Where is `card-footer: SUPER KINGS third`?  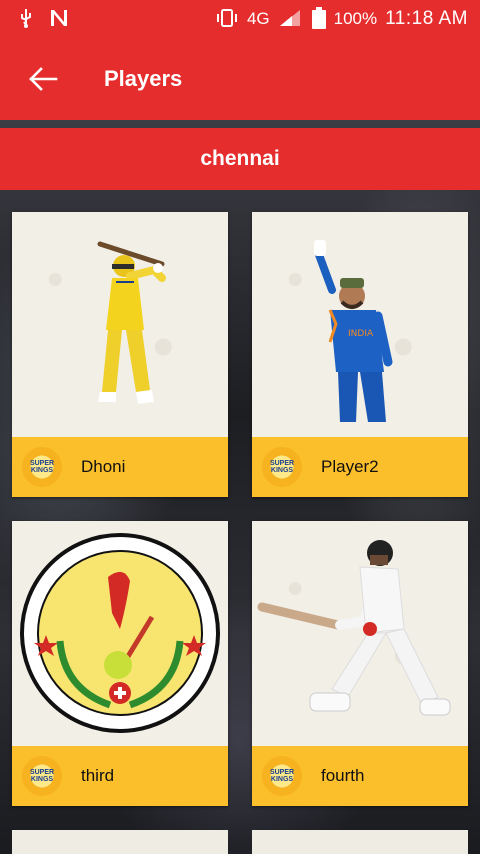
card-footer: SUPER KINGS third is located at coordinates (120, 776).